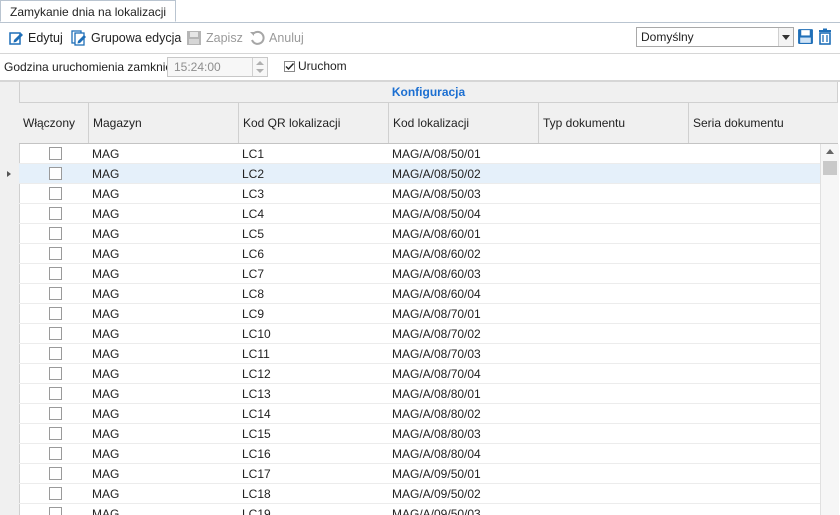 The width and height of the screenshot is (840, 515). Describe the element at coordinates (259, 67) in the screenshot. I see `time-spinner` at that location.